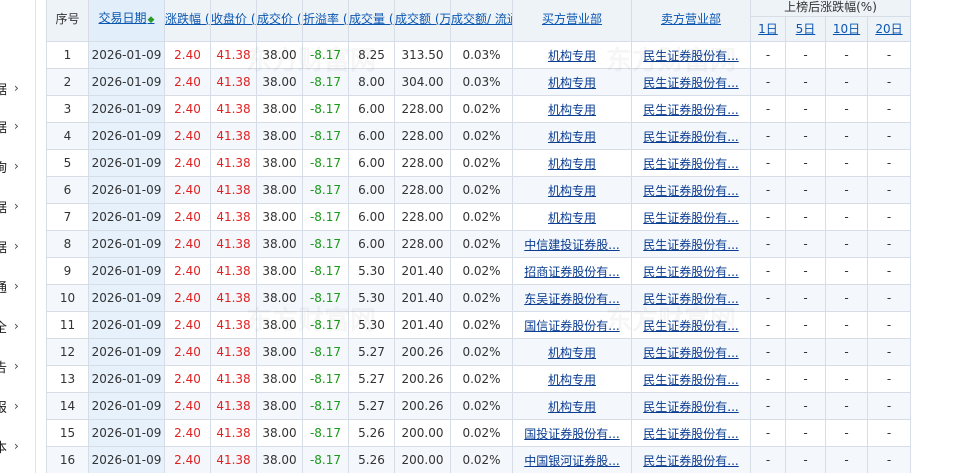 Image resolution: width=980 pixels, height=473 pixels. I want to click on col-header-20d: 20日, so click(888, 29).